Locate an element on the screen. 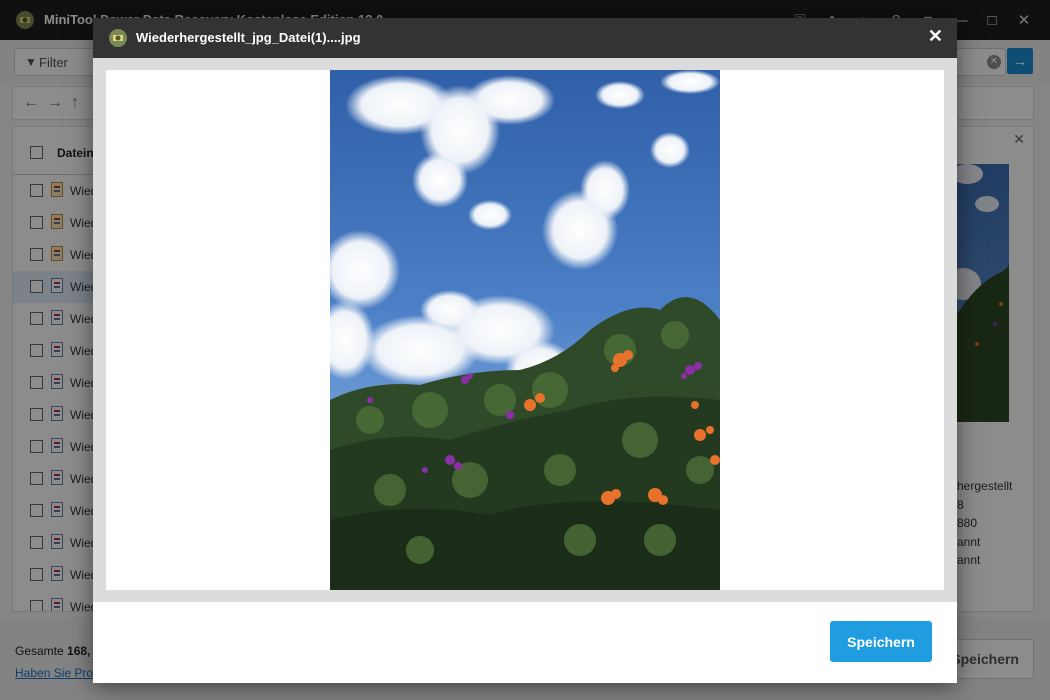 This screenshot has width=1050, height=700. close-icon: ✕ is located at coordinates (935, 36).